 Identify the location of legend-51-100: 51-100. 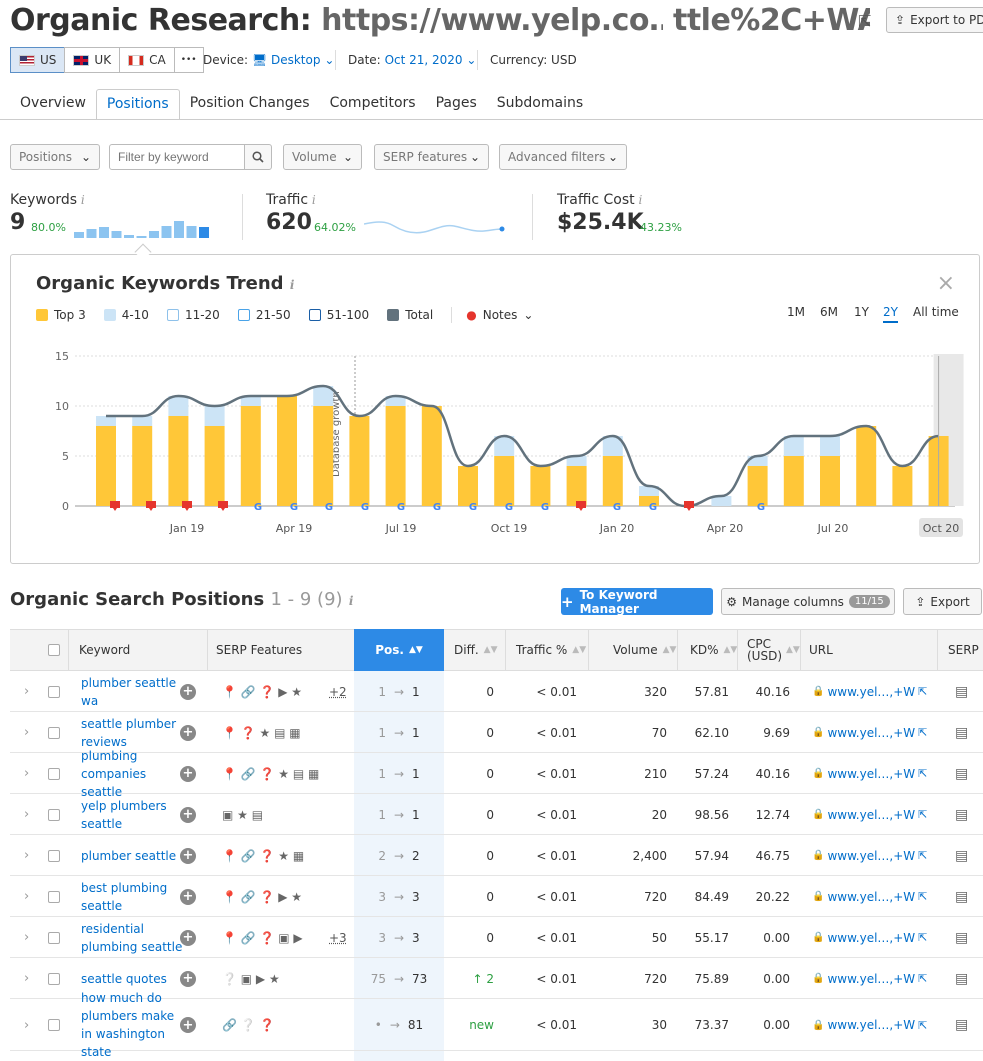
(338, 315).